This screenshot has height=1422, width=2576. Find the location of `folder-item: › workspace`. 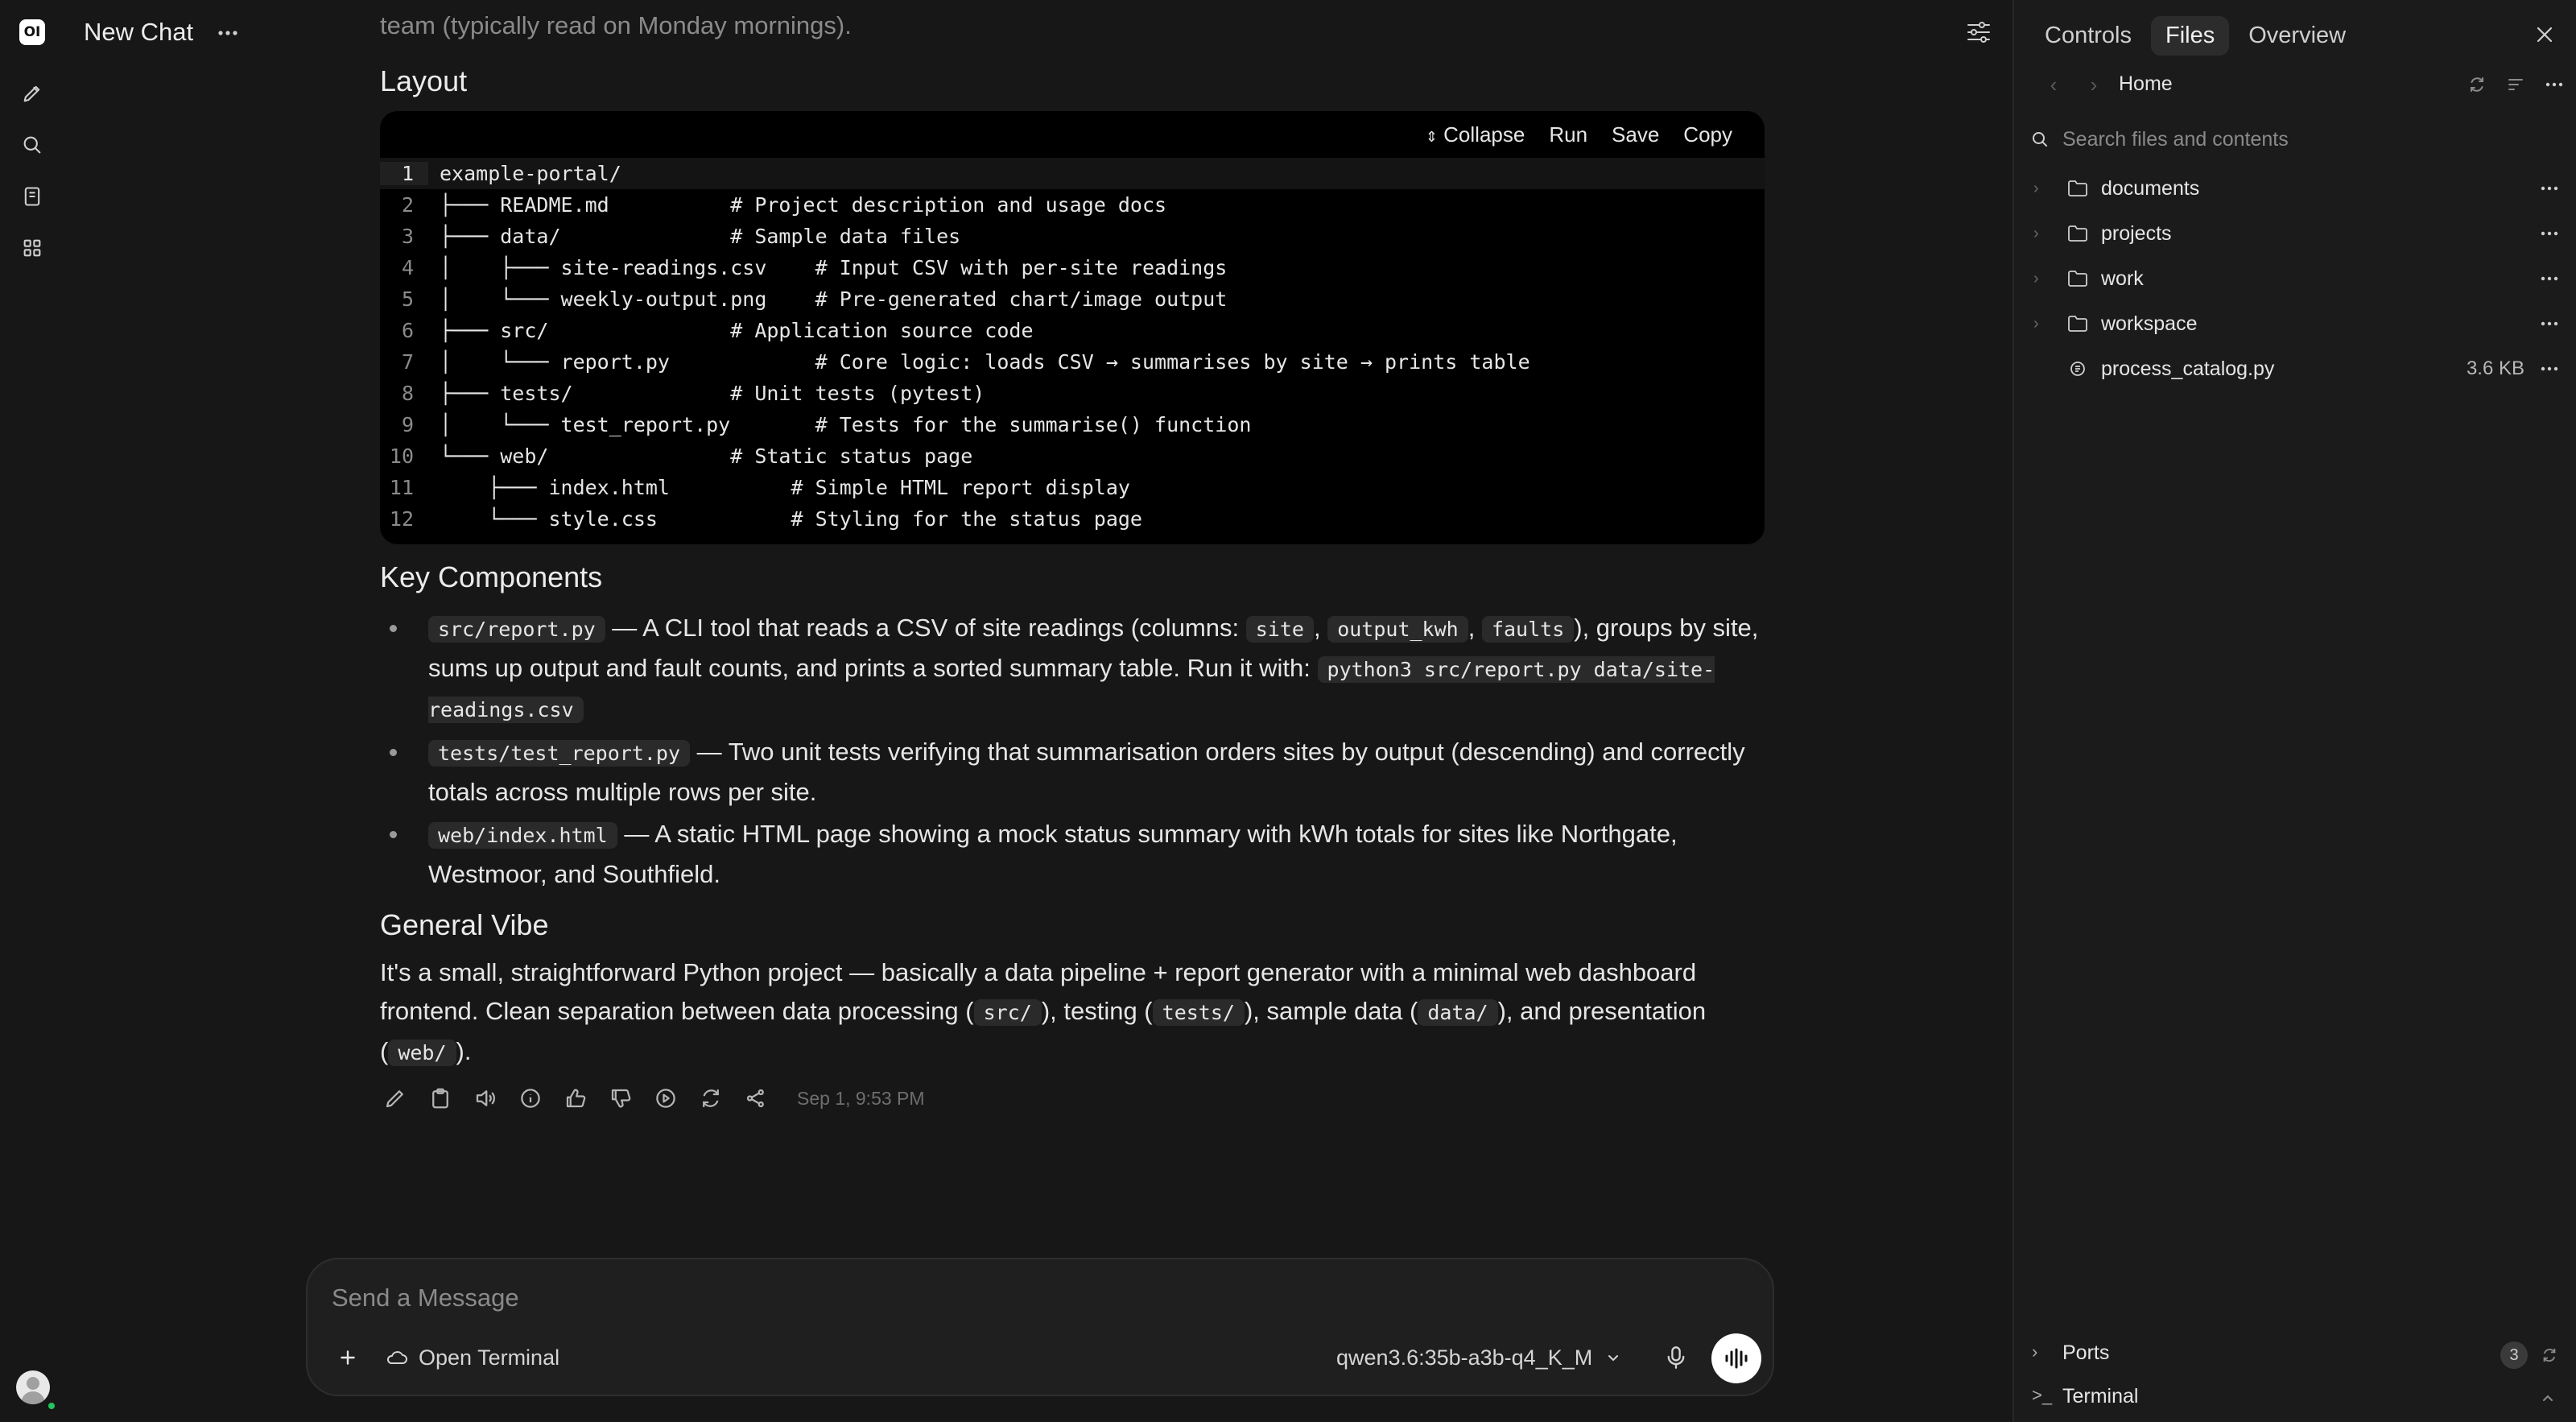

folder-item: › workspace is located at coordinates (2295, 323).